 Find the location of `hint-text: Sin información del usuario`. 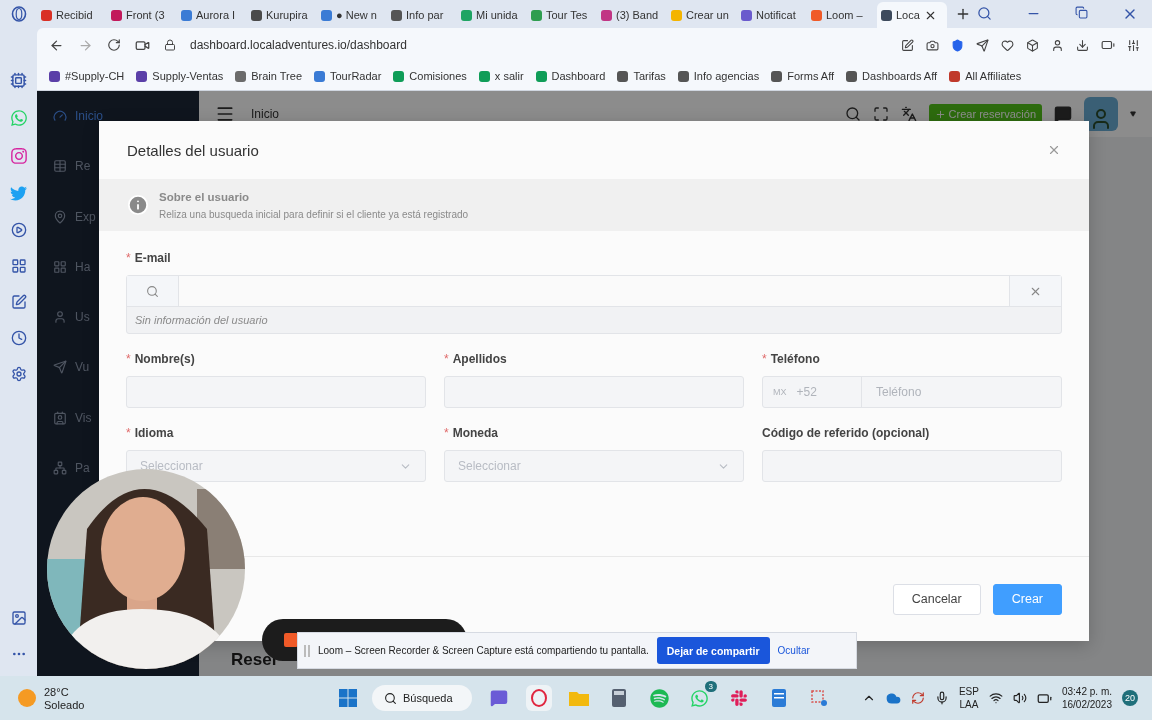

hint-text: Sin información del usuario is located at coordinates (201, 320).